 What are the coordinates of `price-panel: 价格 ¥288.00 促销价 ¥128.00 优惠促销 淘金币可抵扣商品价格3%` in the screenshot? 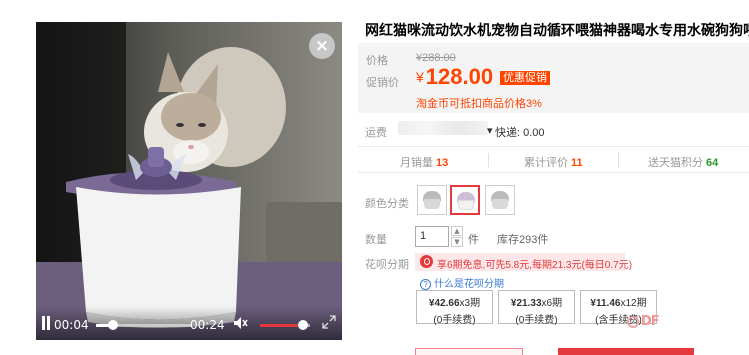 It's located at (553, 78).